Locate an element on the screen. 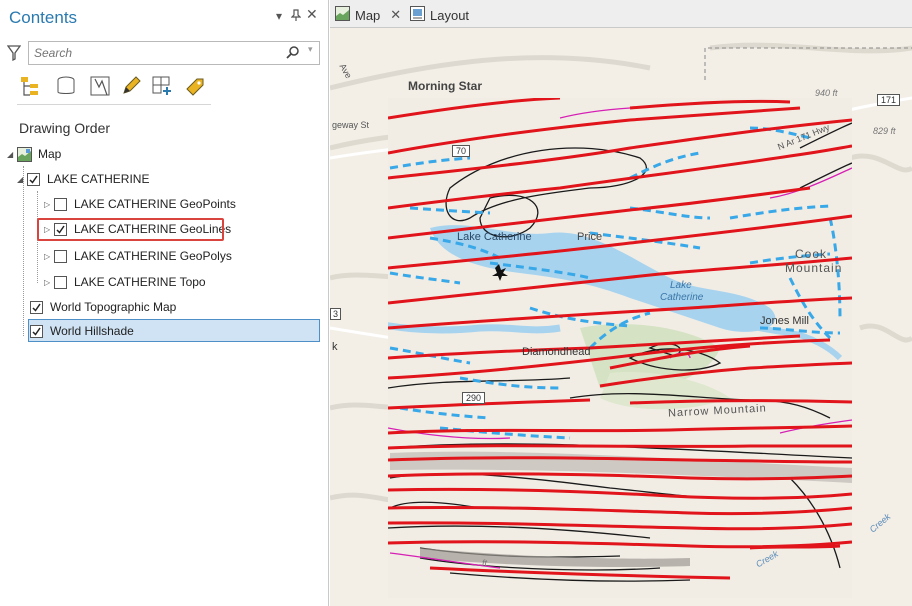  map-label-jones-mill: Jones Mill is located at coordinates (784, 321).